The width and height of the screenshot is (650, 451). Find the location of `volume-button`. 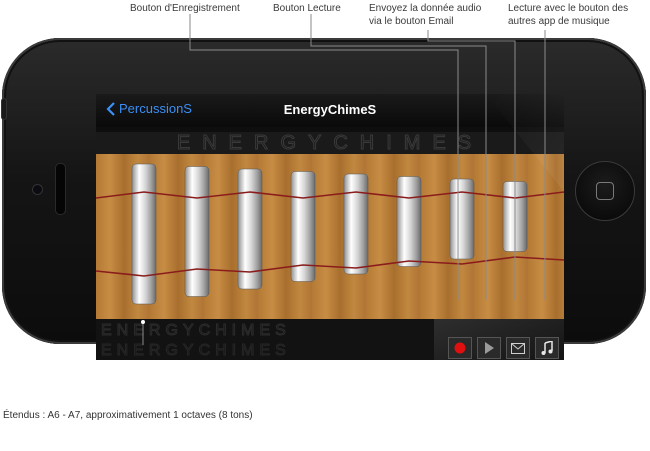

volume-button is located at coordinates (4, 109).